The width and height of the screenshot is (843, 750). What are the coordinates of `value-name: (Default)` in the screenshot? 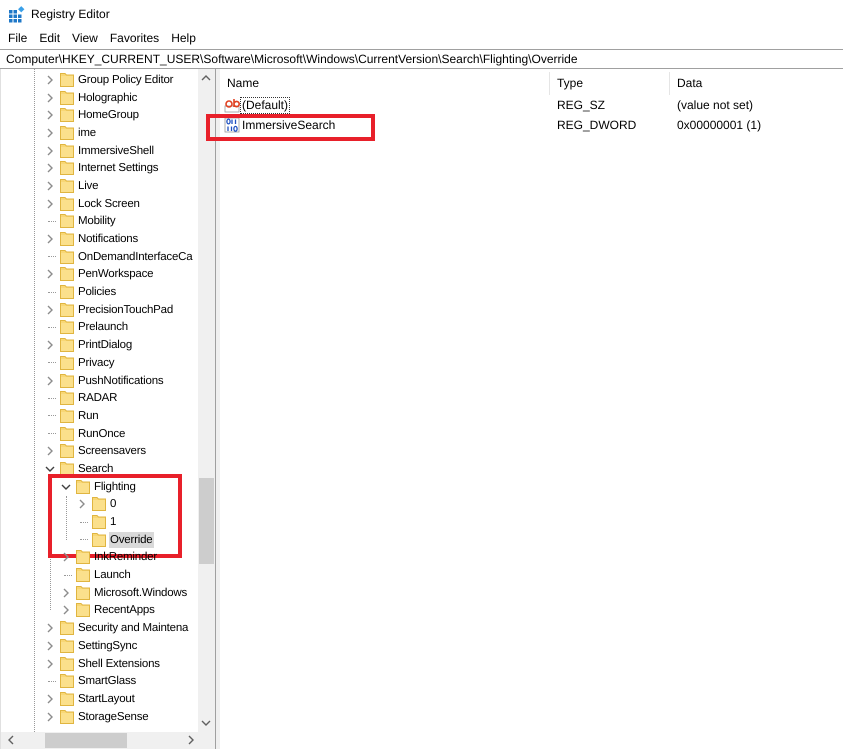 It's located at (265, 105).